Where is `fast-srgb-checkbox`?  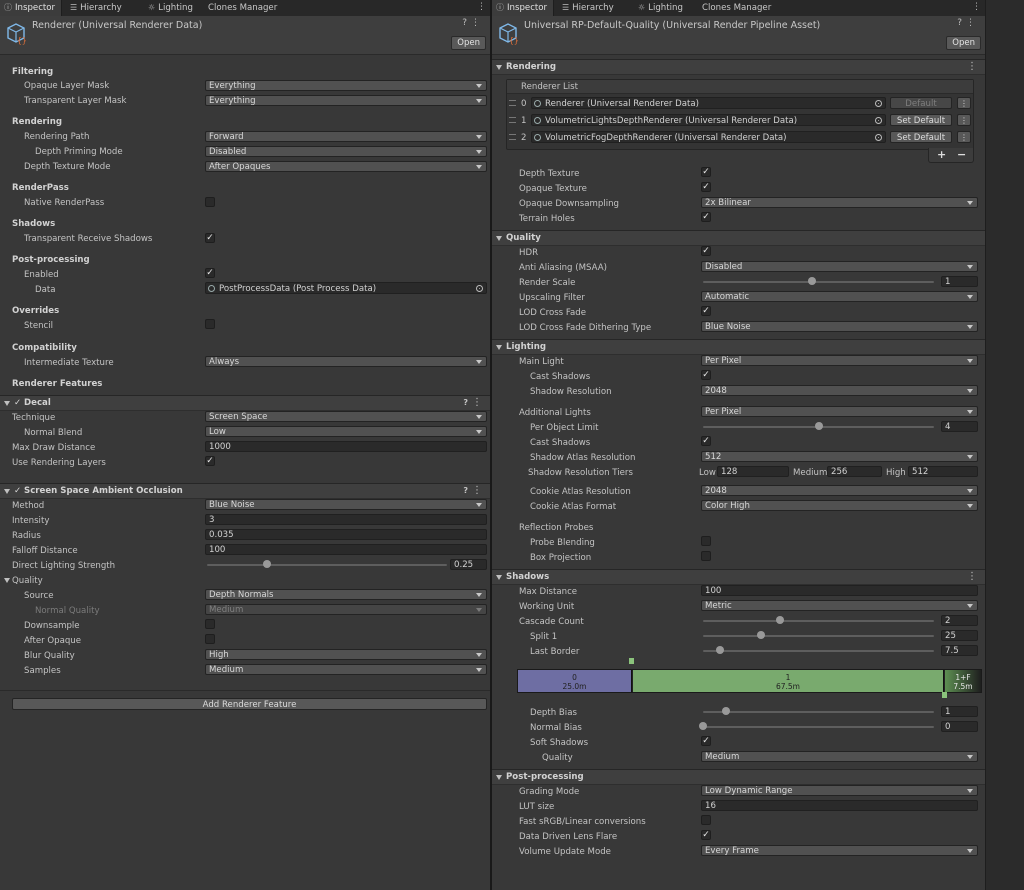
fast-srgb-checkbox is located at coordinates (706, 820).